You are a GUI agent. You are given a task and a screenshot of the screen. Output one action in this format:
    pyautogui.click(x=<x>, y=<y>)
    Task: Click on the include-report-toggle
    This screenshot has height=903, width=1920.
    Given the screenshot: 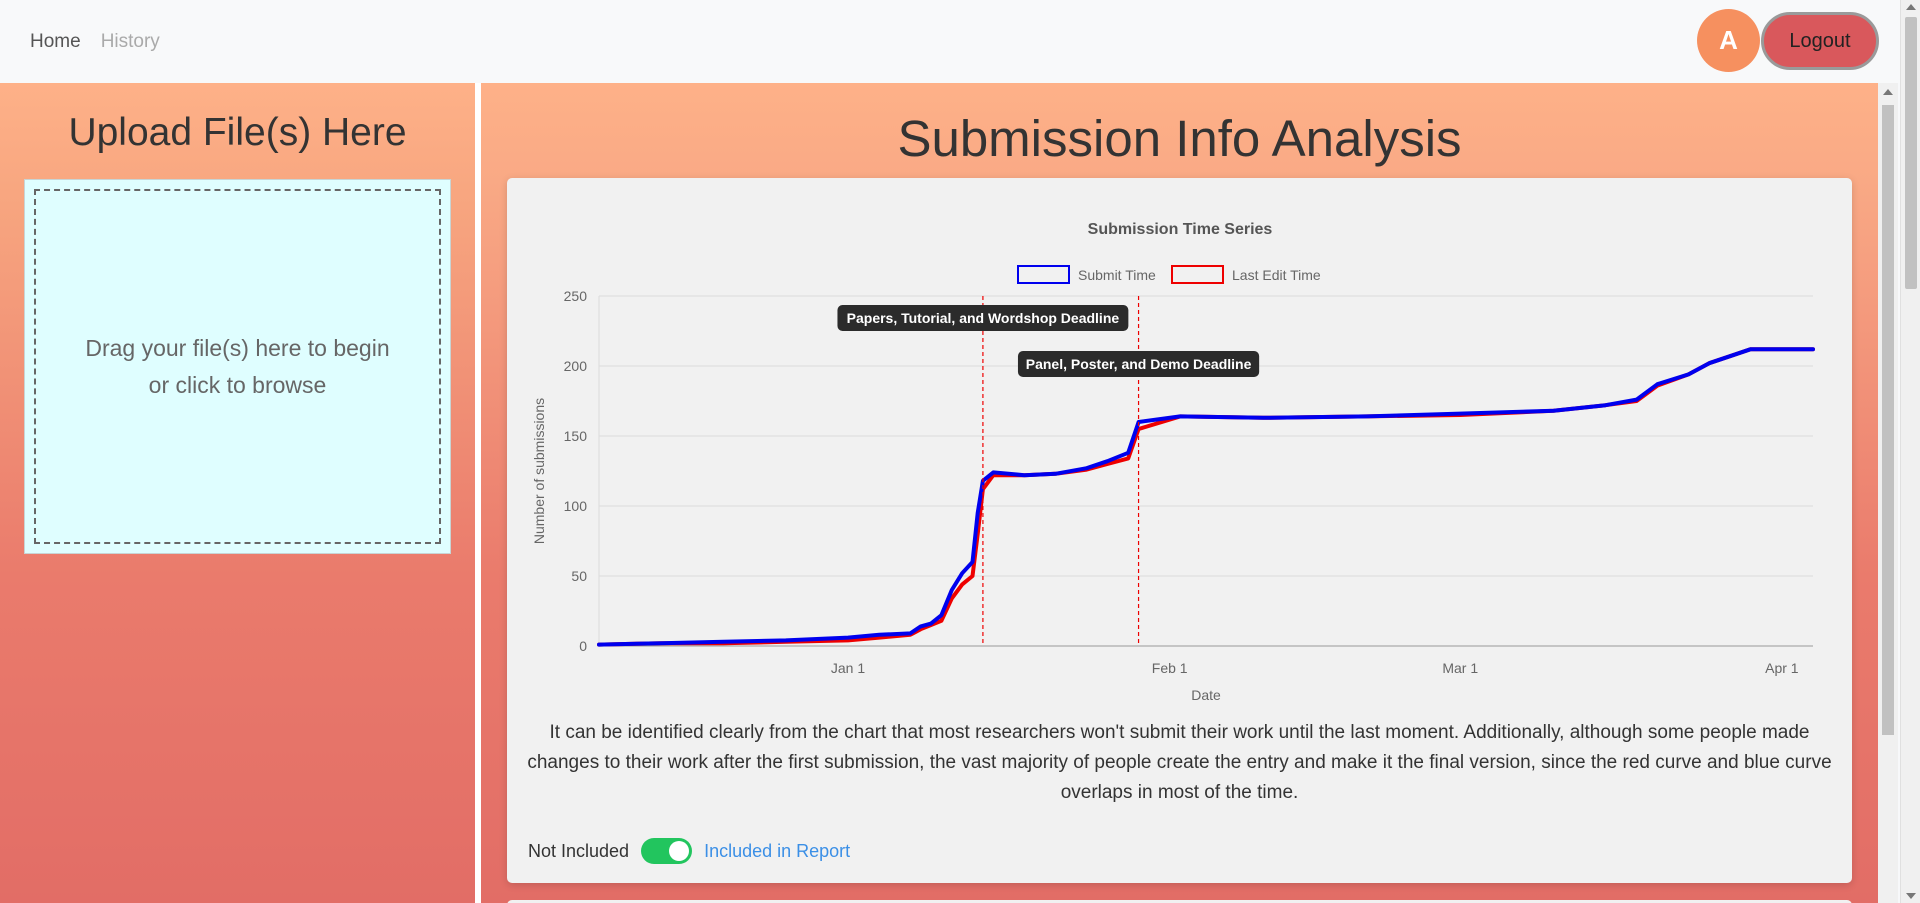 What is the action you would take?
    pyautogui.click(x=667, y=851)
    